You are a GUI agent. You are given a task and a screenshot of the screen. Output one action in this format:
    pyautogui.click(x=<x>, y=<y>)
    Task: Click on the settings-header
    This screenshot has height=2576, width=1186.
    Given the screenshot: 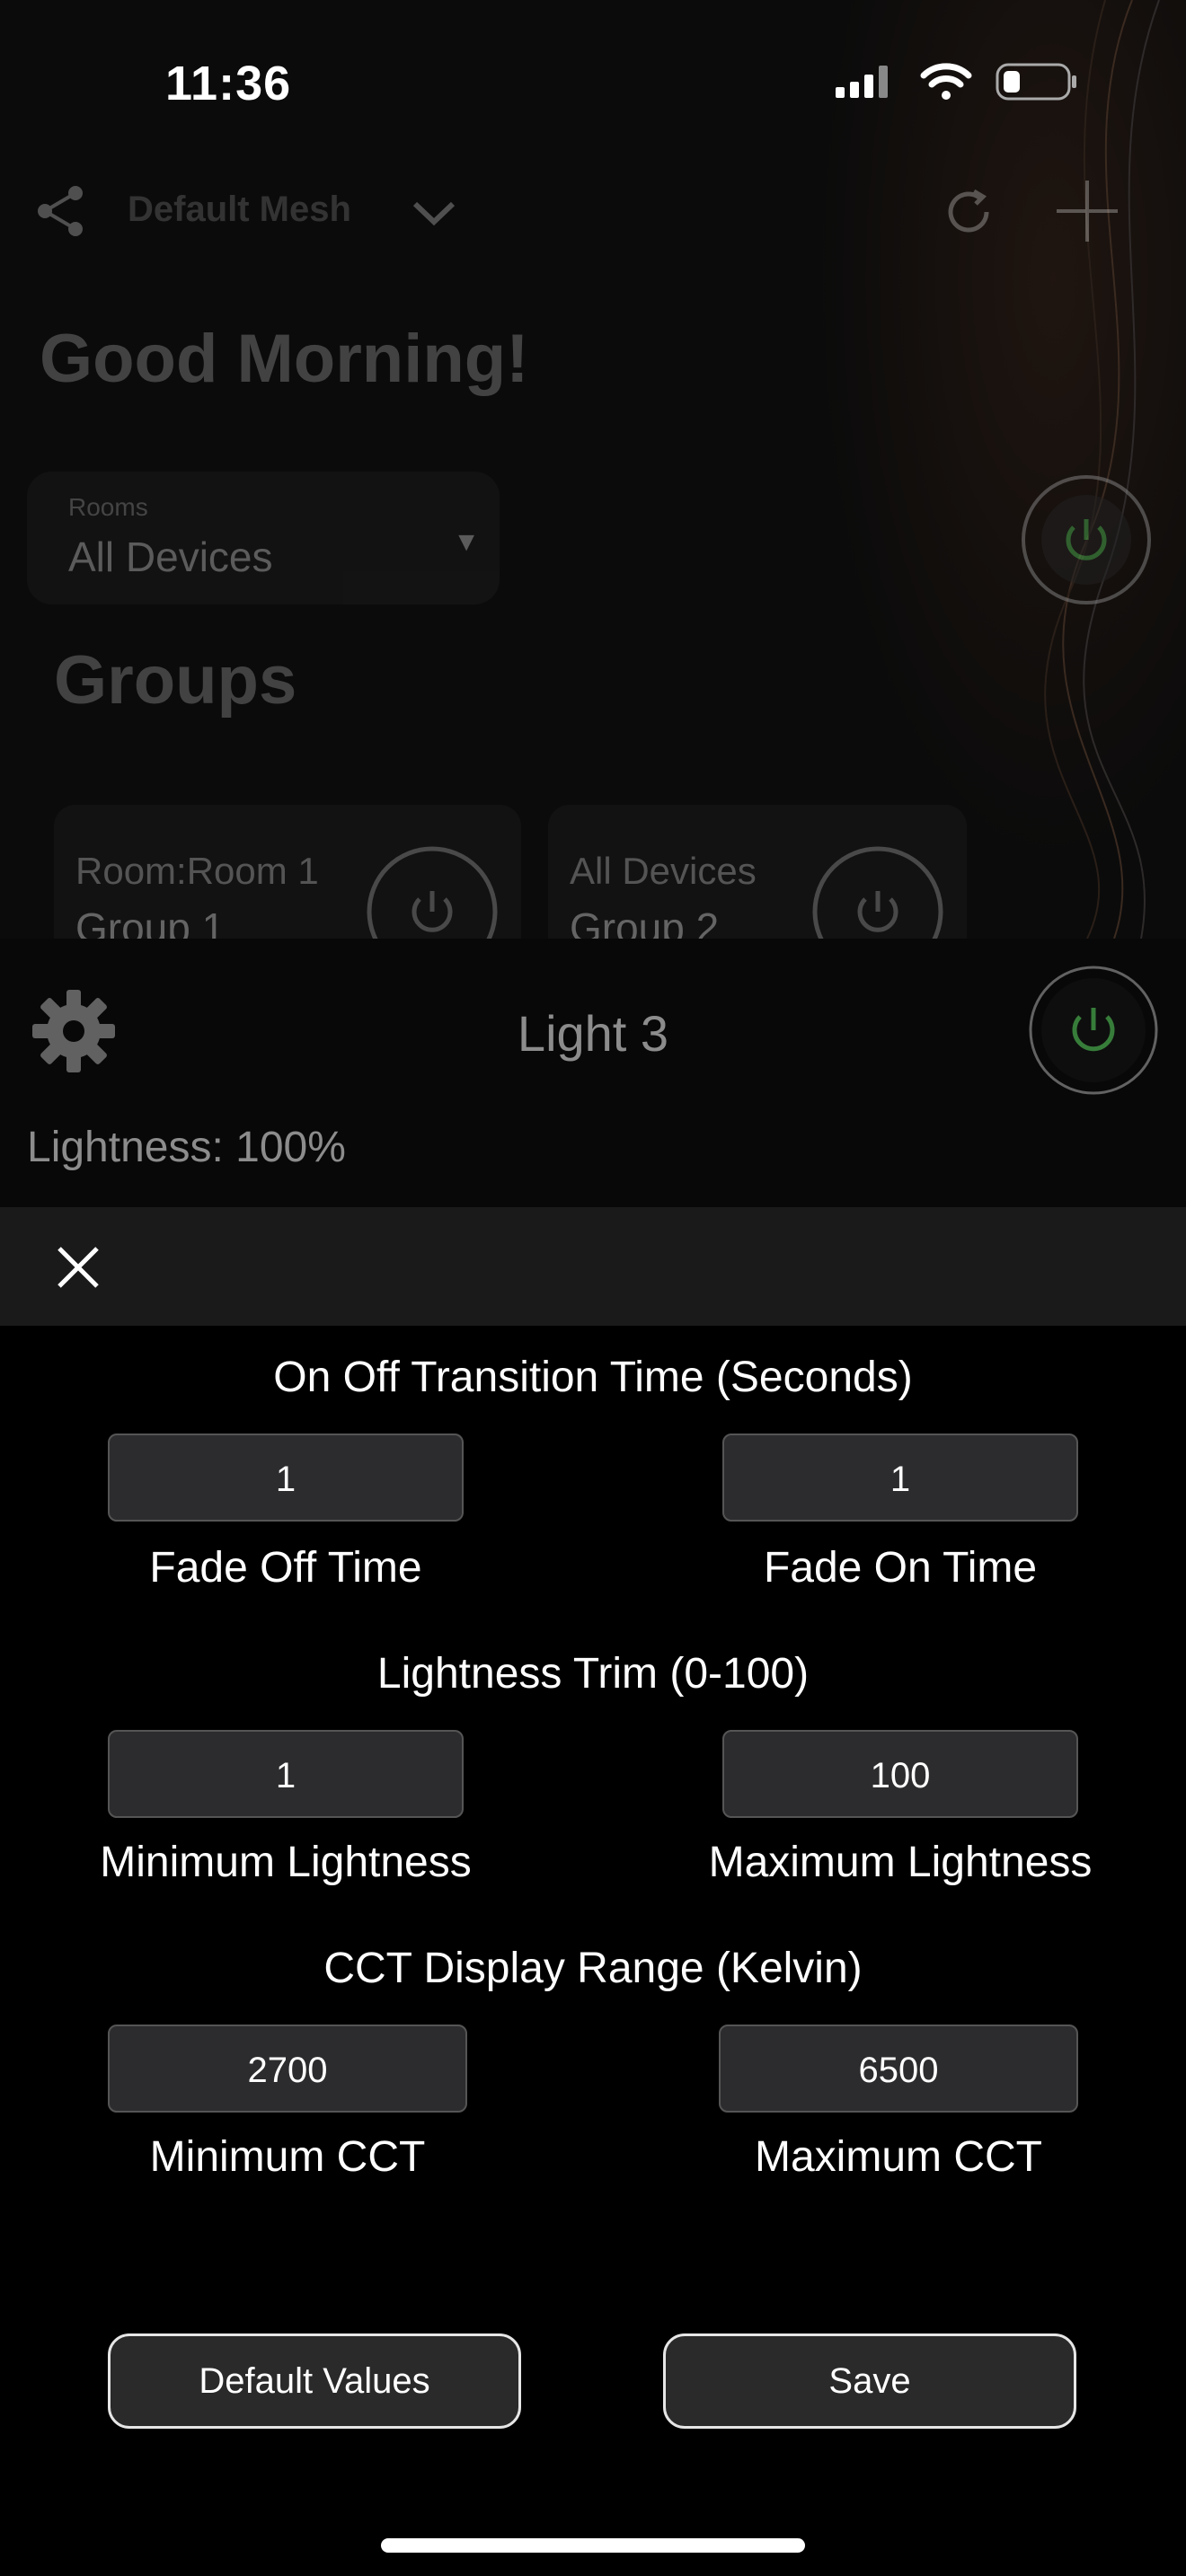 What is the action you would take?
    pyautogui.click(x=593, y=1266)
    